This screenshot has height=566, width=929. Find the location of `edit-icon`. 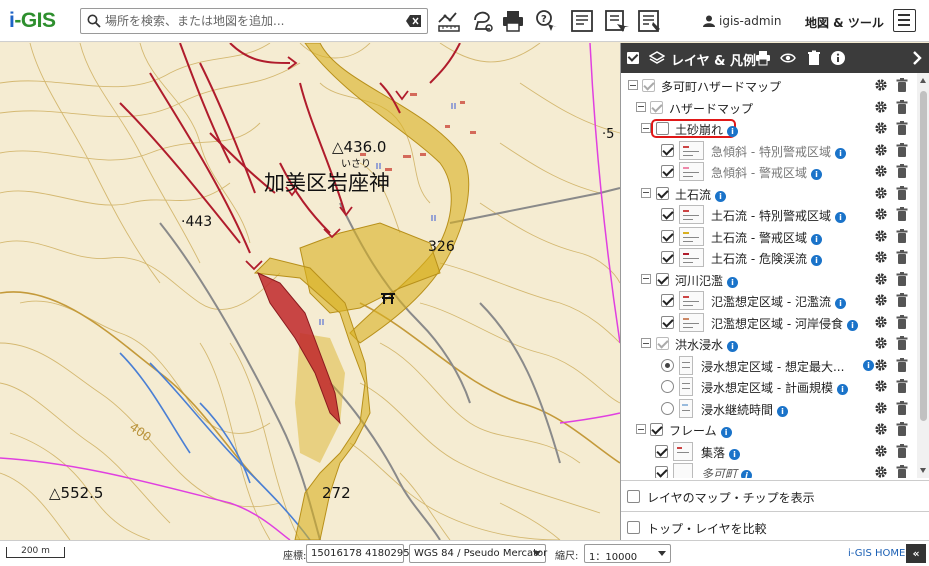

edit-icon is located at coordinates (616, 21).